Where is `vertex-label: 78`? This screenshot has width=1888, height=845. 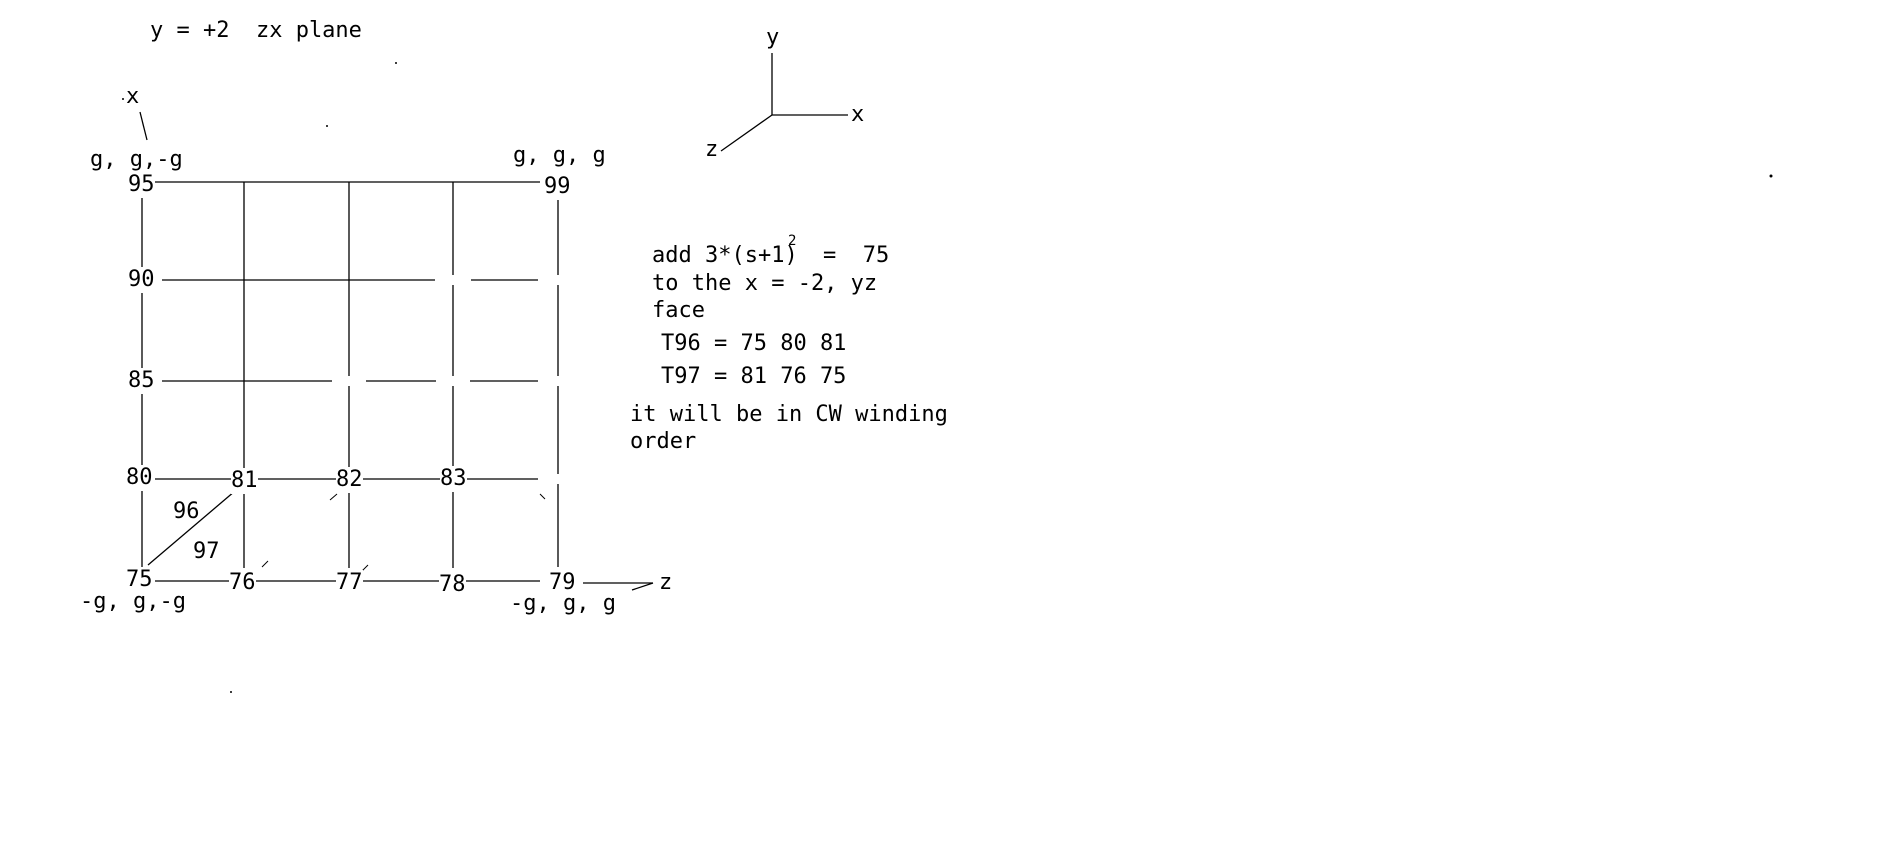 vertex-label: 78 is located at coordinates (452, 585).